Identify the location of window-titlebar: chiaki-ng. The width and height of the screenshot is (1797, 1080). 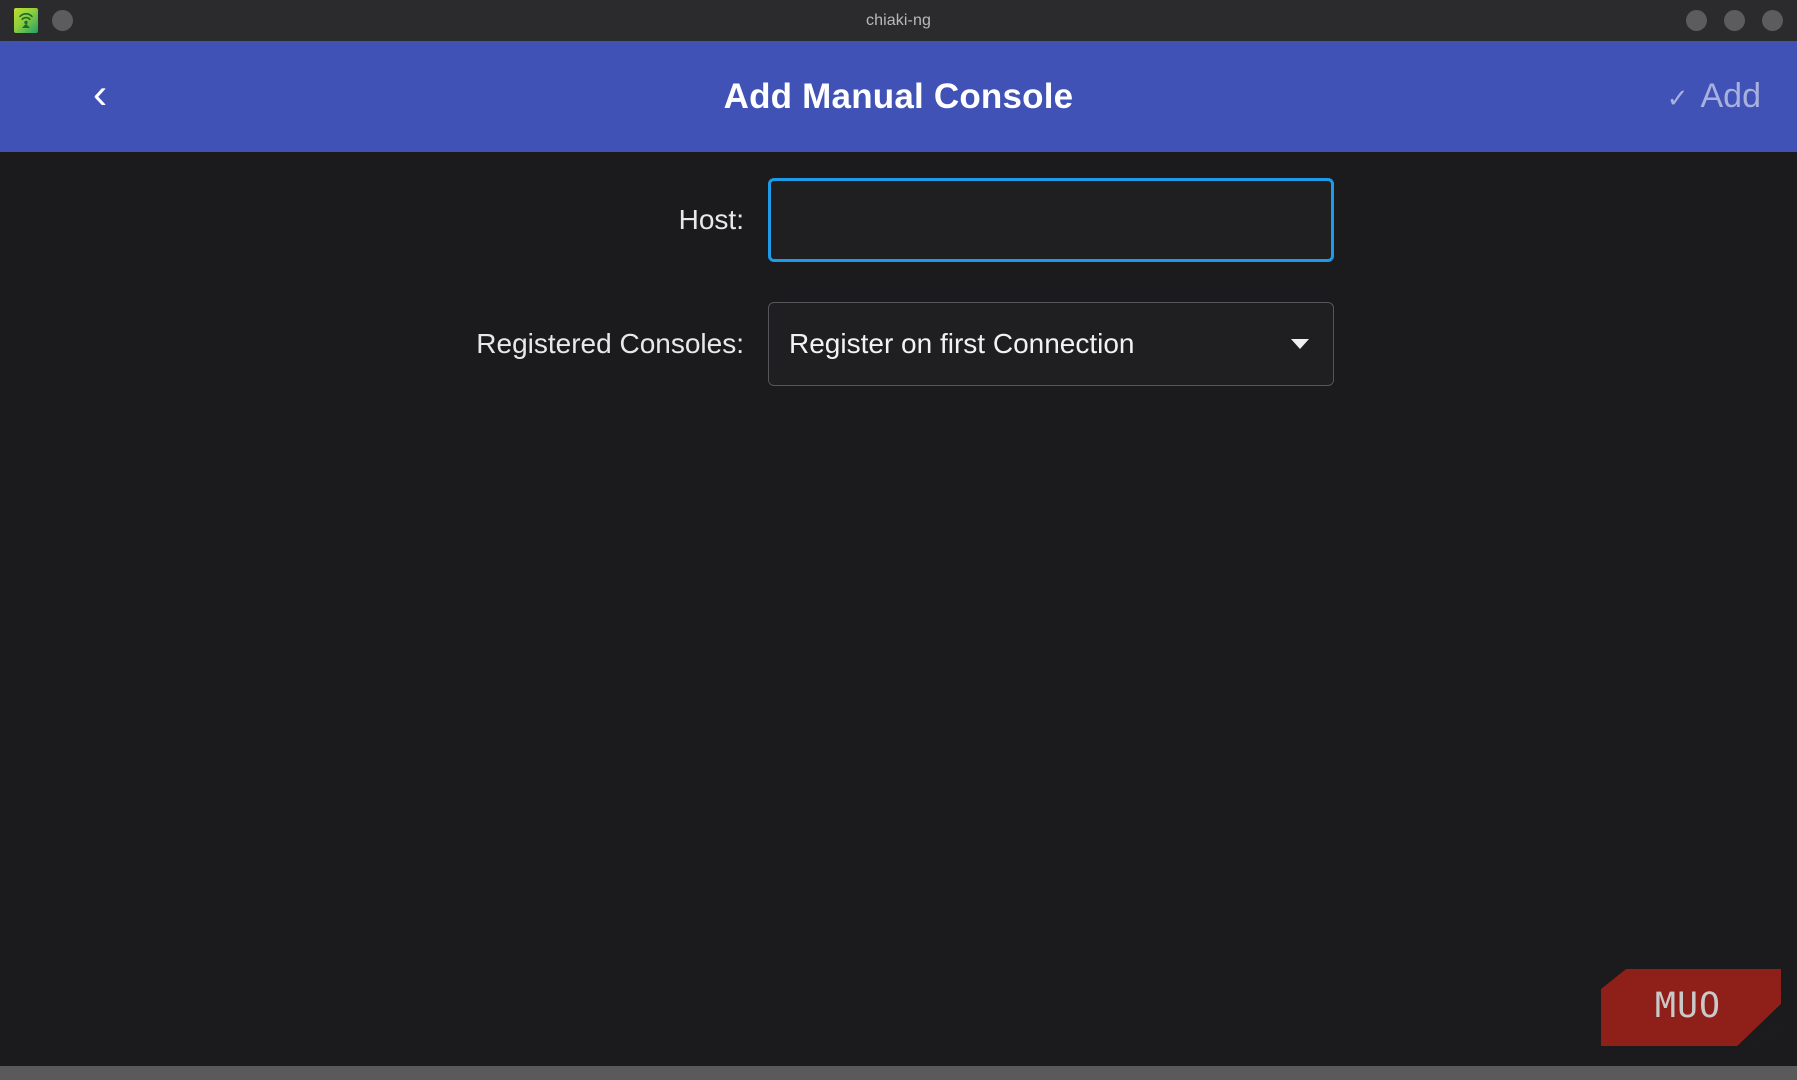
(898, 20).